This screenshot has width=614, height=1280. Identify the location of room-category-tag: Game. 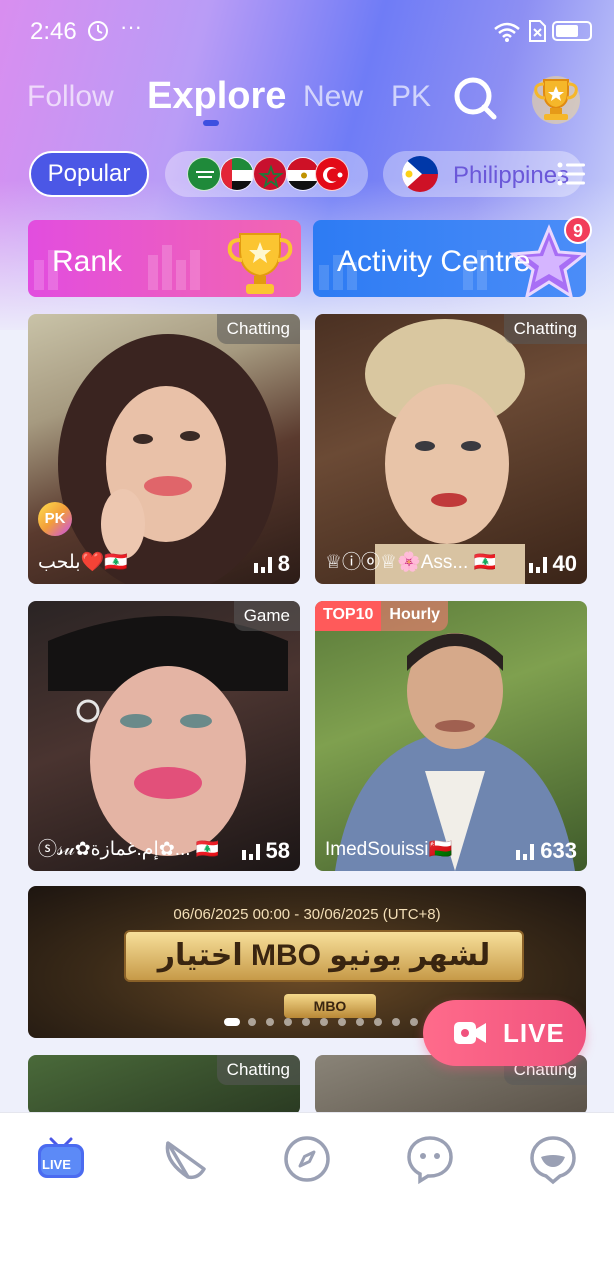
(266, 616).